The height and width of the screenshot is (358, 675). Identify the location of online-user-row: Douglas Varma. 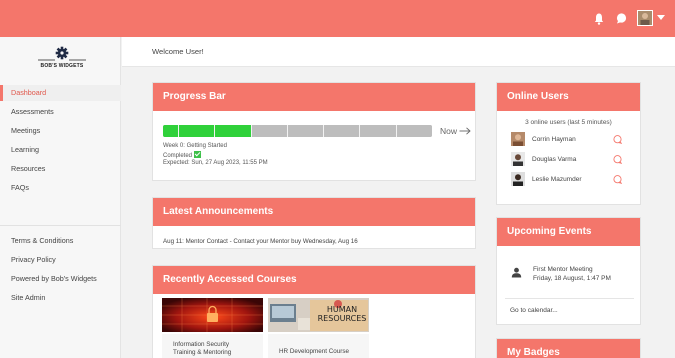
(576, 160).